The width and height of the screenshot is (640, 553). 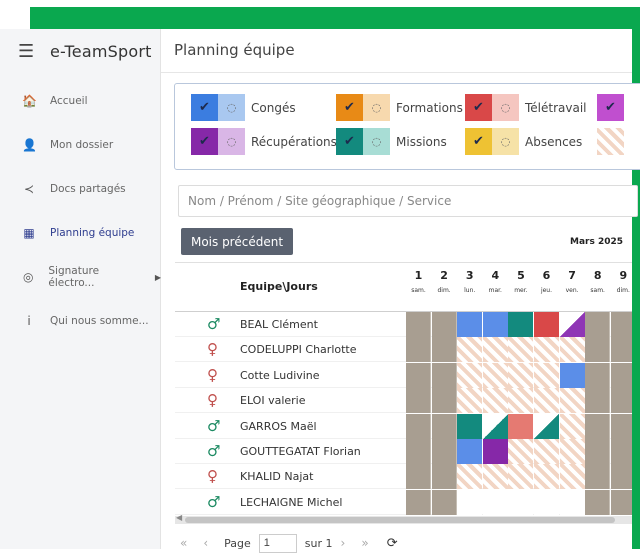 I want to click on scroll-left-icon: ◀, so click(x=179, y=517).